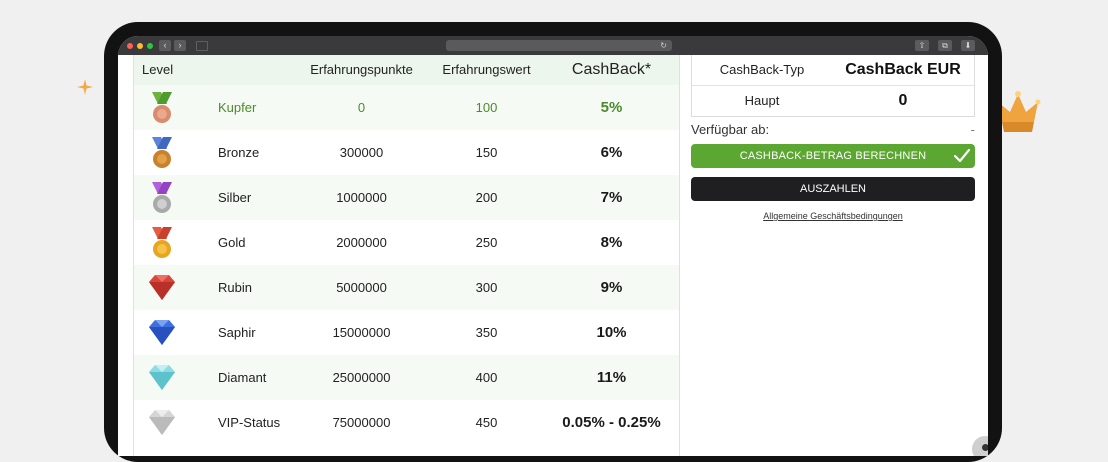 The image size is (1108, 462). Describe the element at coordinates (833, 189) in the screenshot. I see `payout-button: AUSZAHLEN` at that location.